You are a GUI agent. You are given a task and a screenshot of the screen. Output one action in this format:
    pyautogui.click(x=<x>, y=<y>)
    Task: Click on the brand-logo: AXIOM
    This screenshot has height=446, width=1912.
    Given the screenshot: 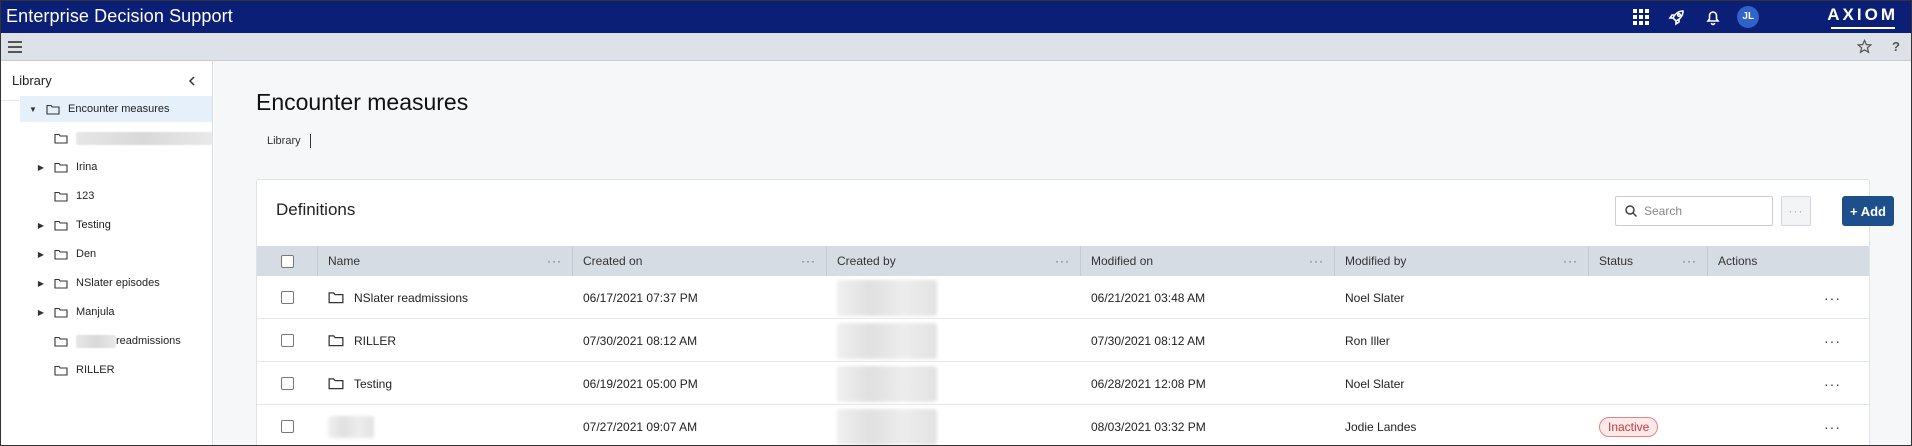 What is the action you would take?
    pyautogui.click(x=1839, y=17)
    